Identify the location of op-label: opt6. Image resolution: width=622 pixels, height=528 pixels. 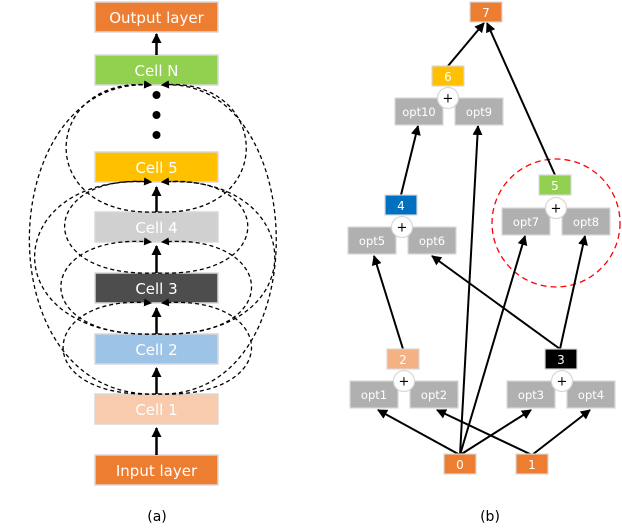
(432, 241).